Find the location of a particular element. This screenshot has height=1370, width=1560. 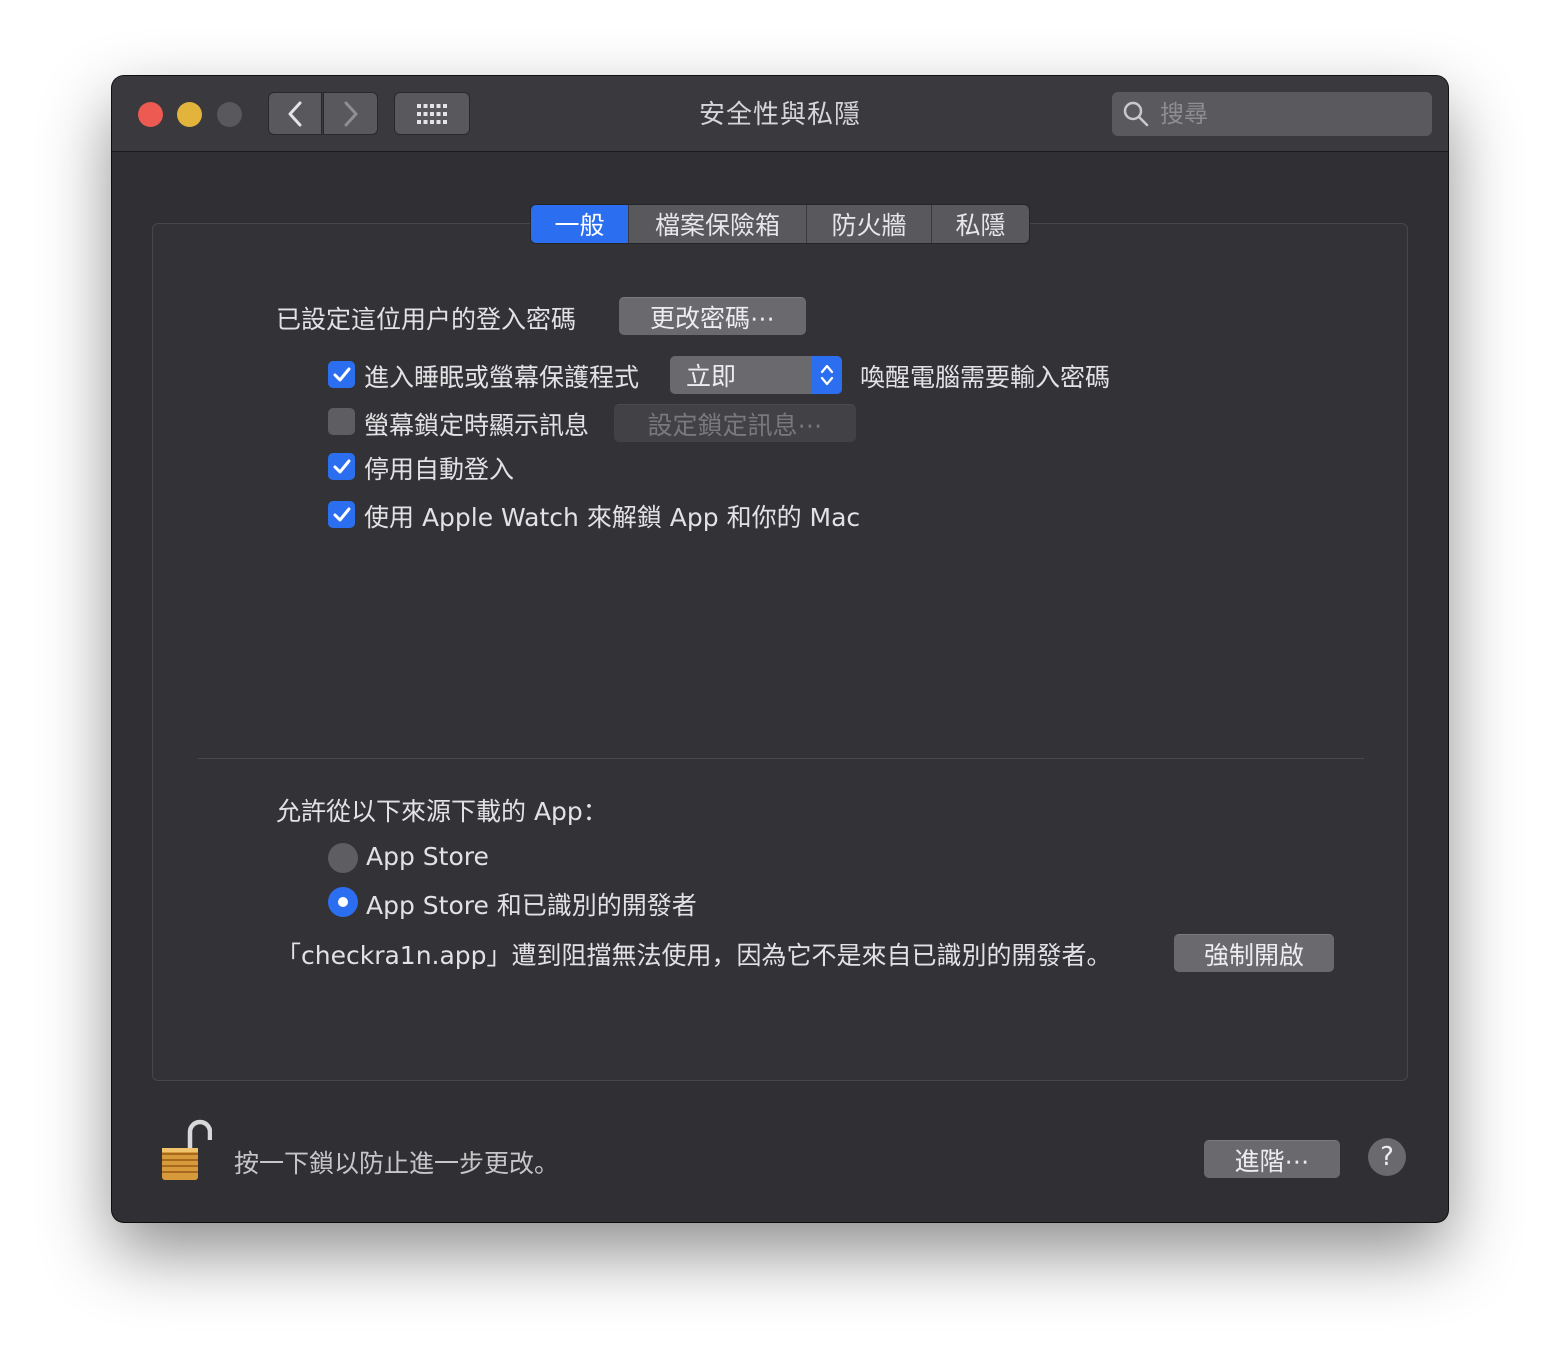

updown-chevron-icon is located at coordinates (827, 375).